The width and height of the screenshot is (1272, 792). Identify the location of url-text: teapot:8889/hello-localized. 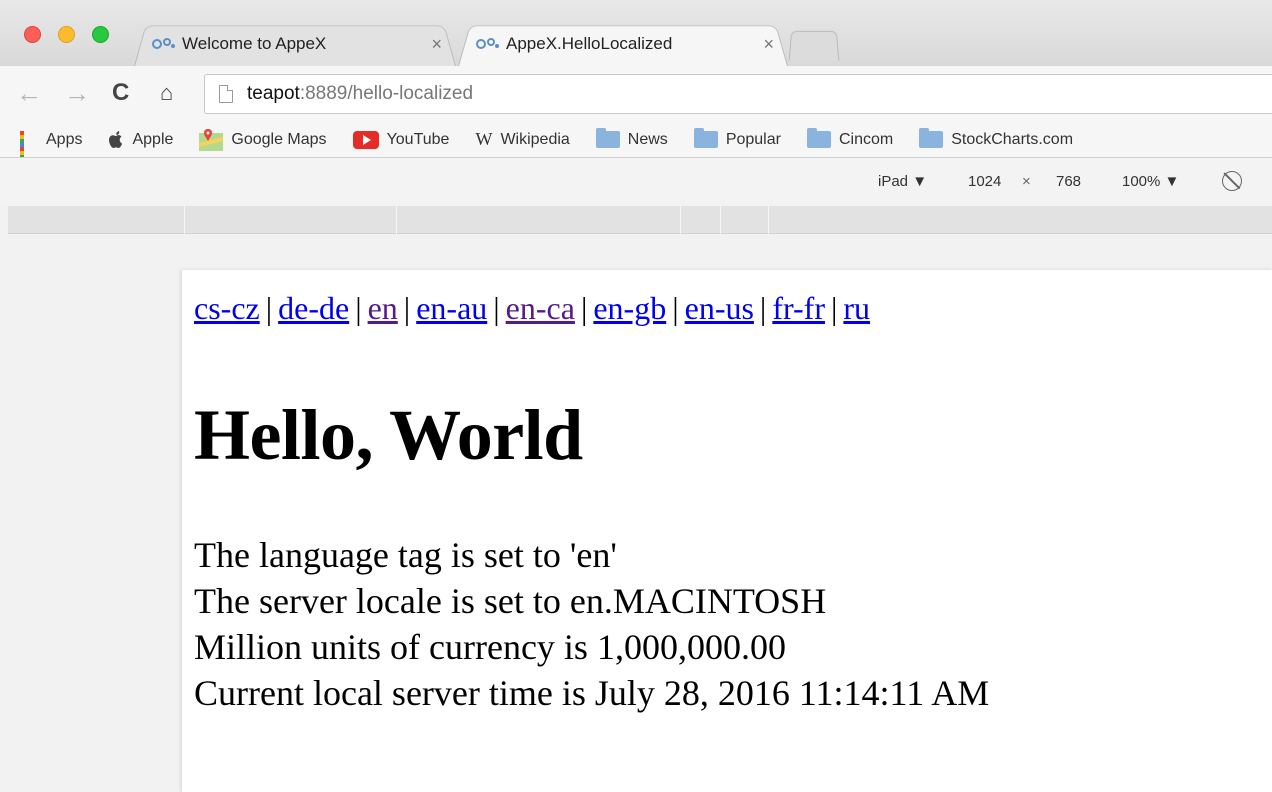
(360, 94).